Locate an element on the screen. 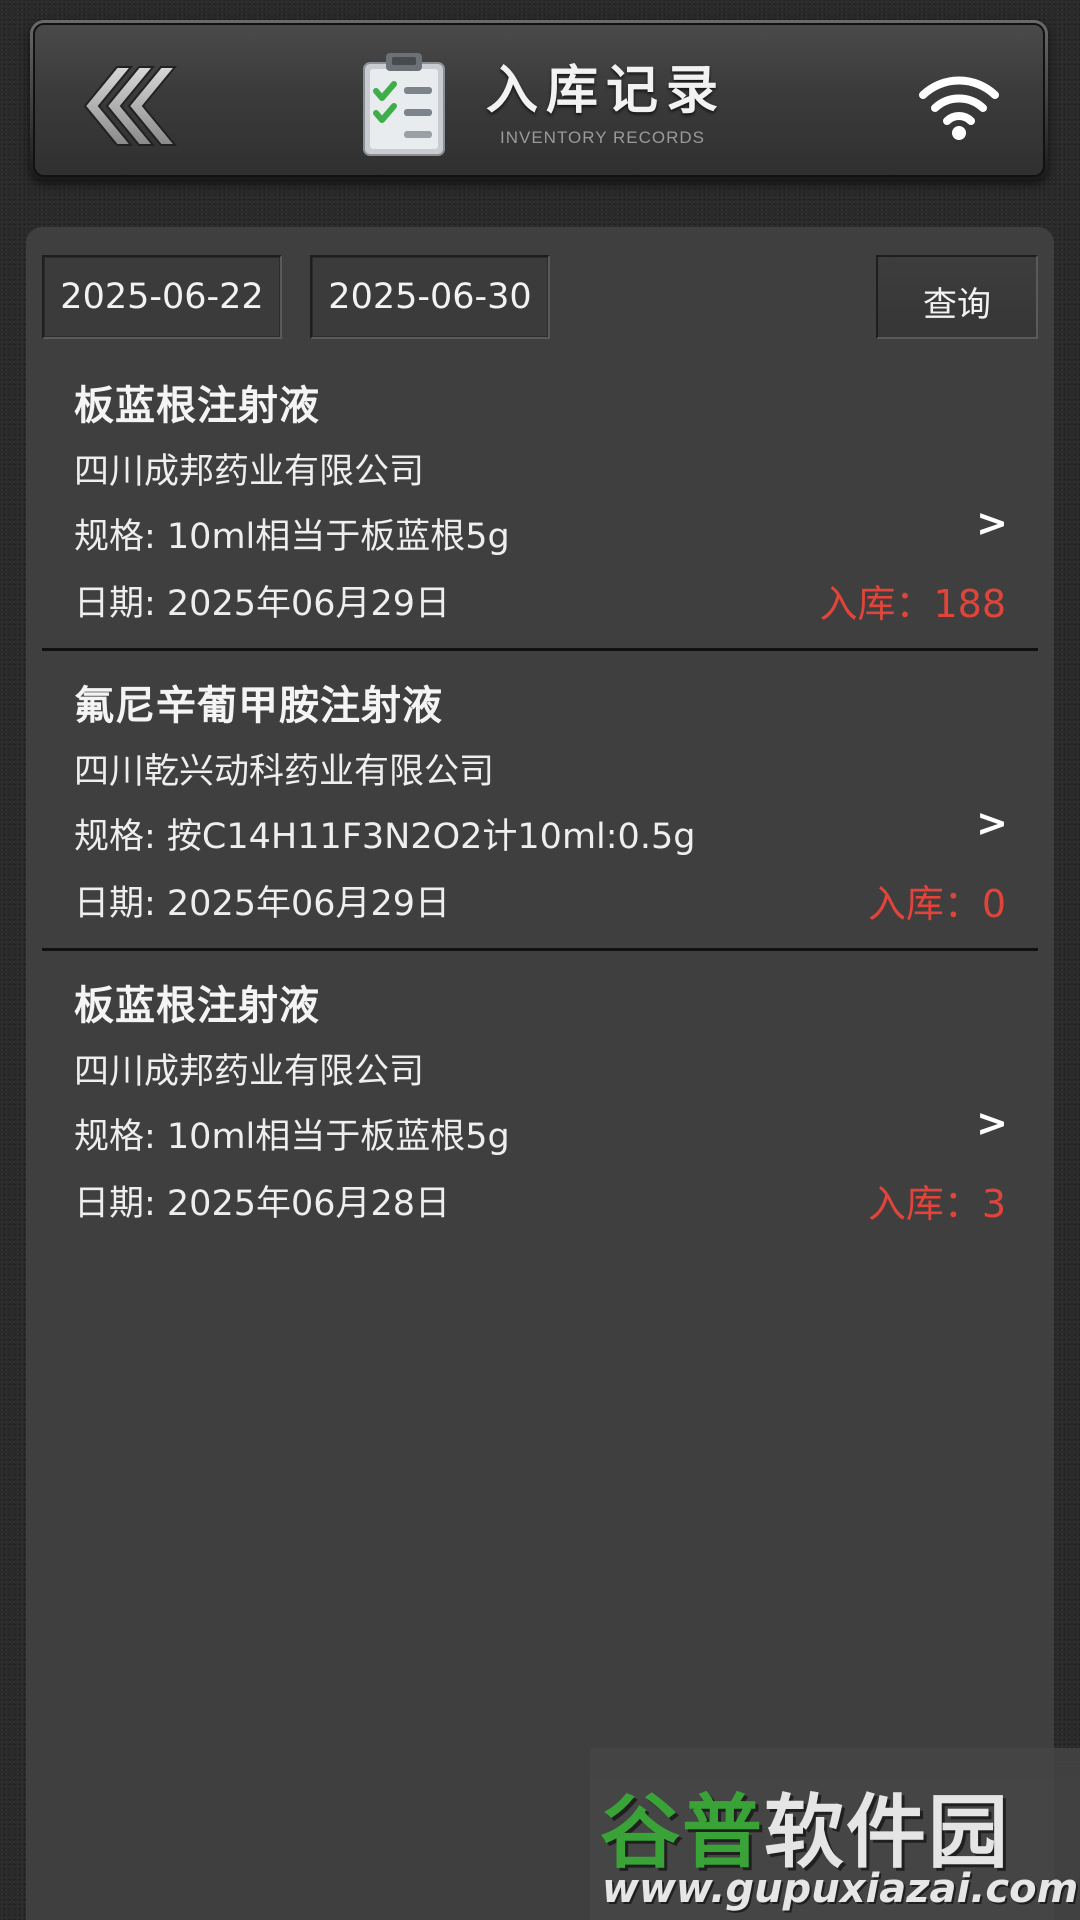 This screenshot has height=1920, width=1080. wifi-icon is located at coordinates (959, 108).